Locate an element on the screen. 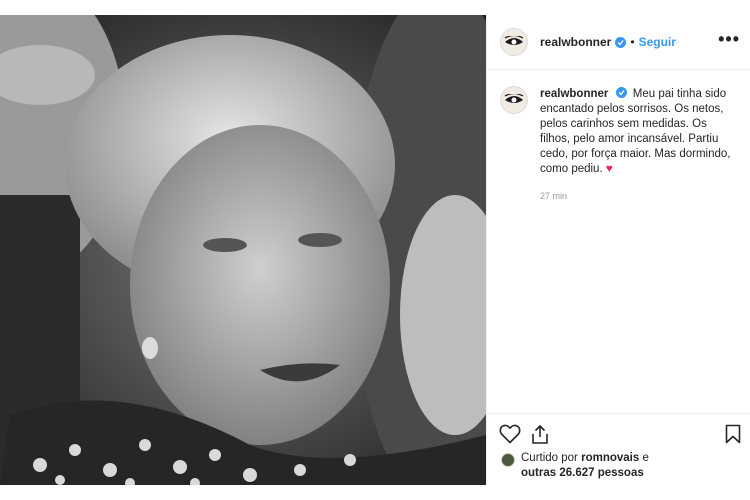 This screenshot has width=750, height=500. liker-username: romnovais is located at coordinates (610, 458).